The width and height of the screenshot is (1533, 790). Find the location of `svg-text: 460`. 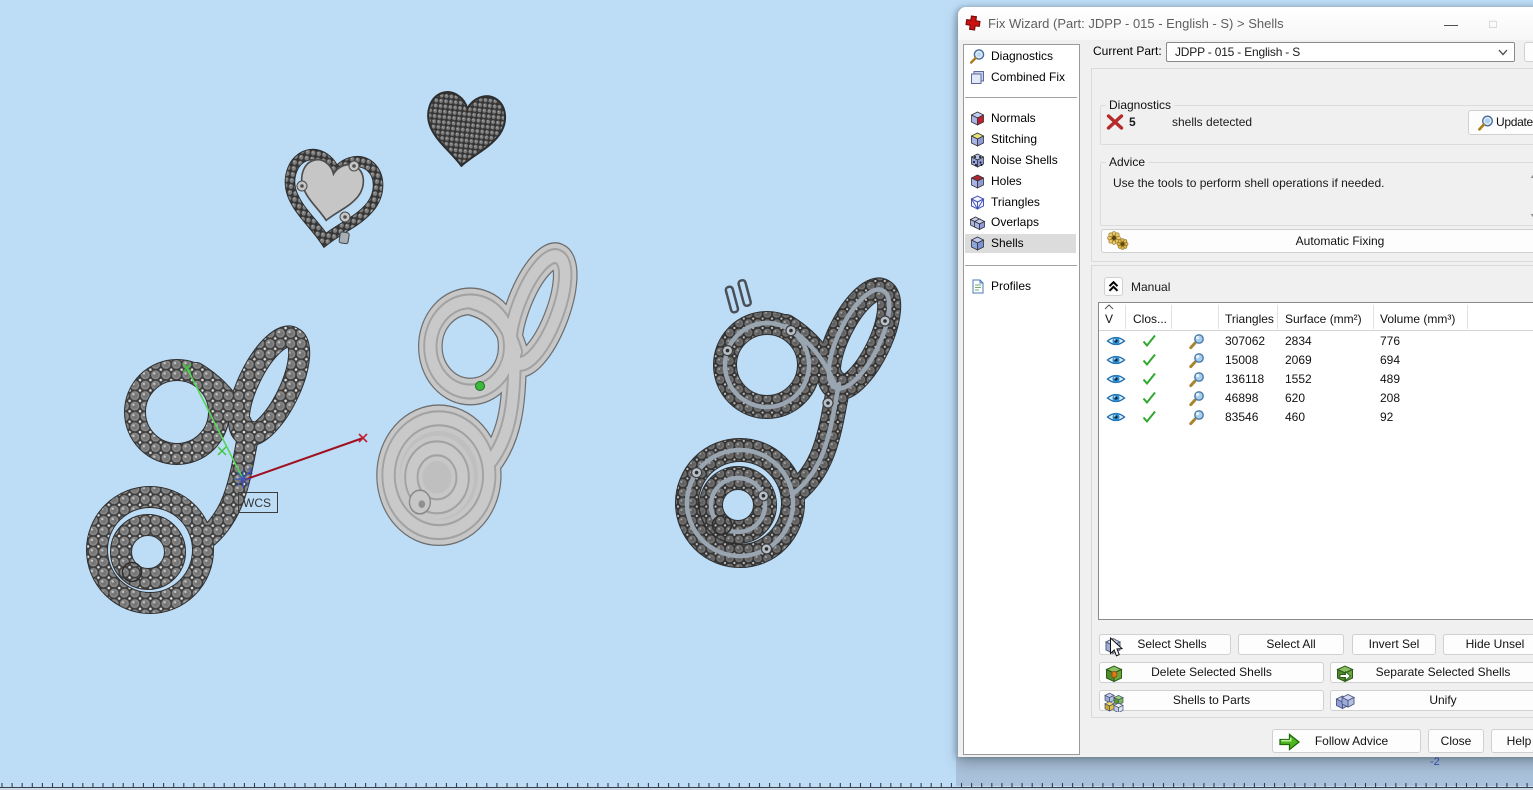

svg-text: 460 is located at coordinates (1295, 417).